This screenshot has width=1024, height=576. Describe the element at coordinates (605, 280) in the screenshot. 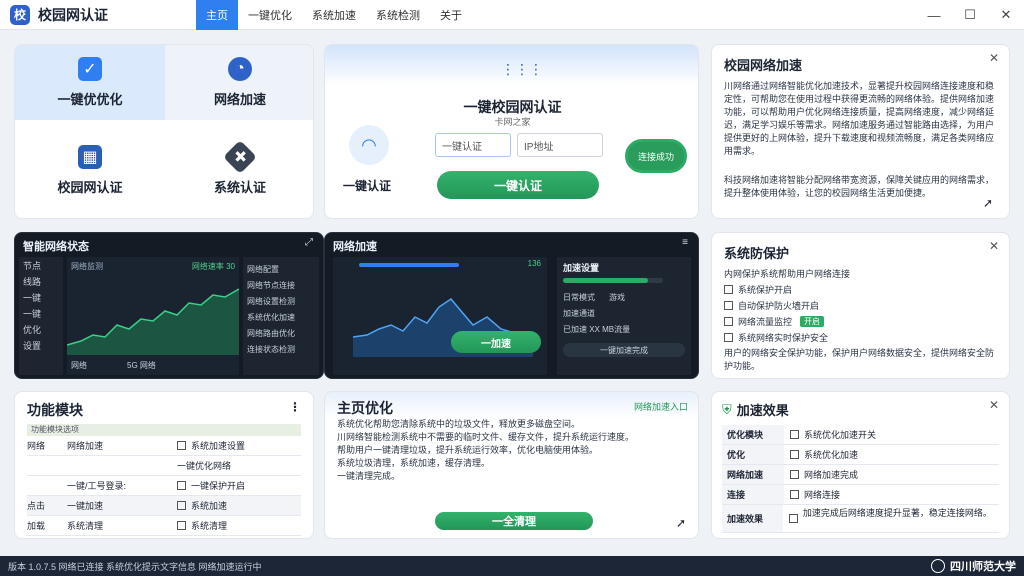

I see `speed-level-fill` at that location.